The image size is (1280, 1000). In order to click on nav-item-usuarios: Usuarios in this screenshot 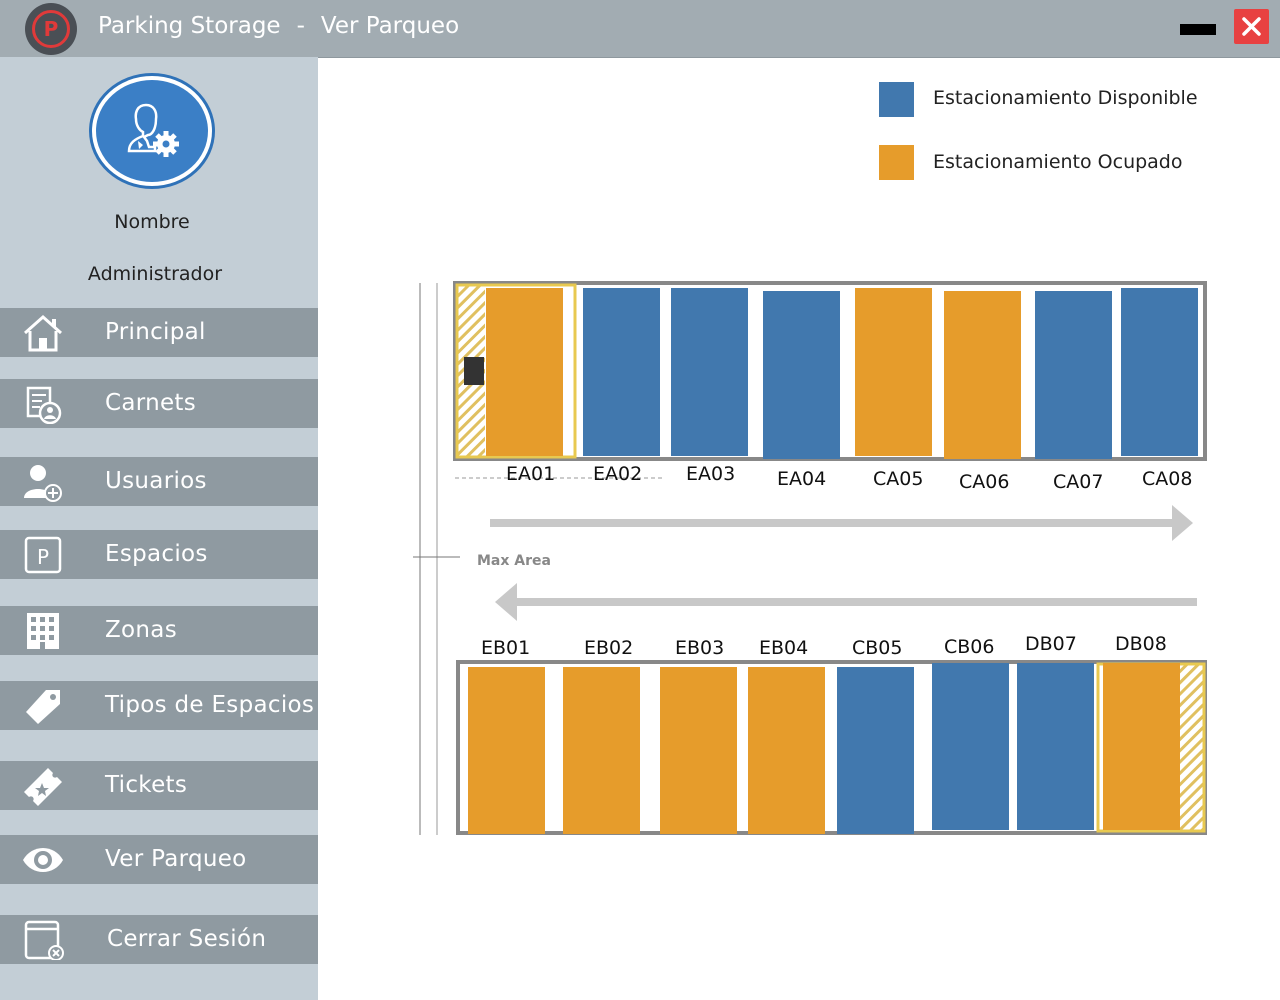, I will do `click(159, 481)`.